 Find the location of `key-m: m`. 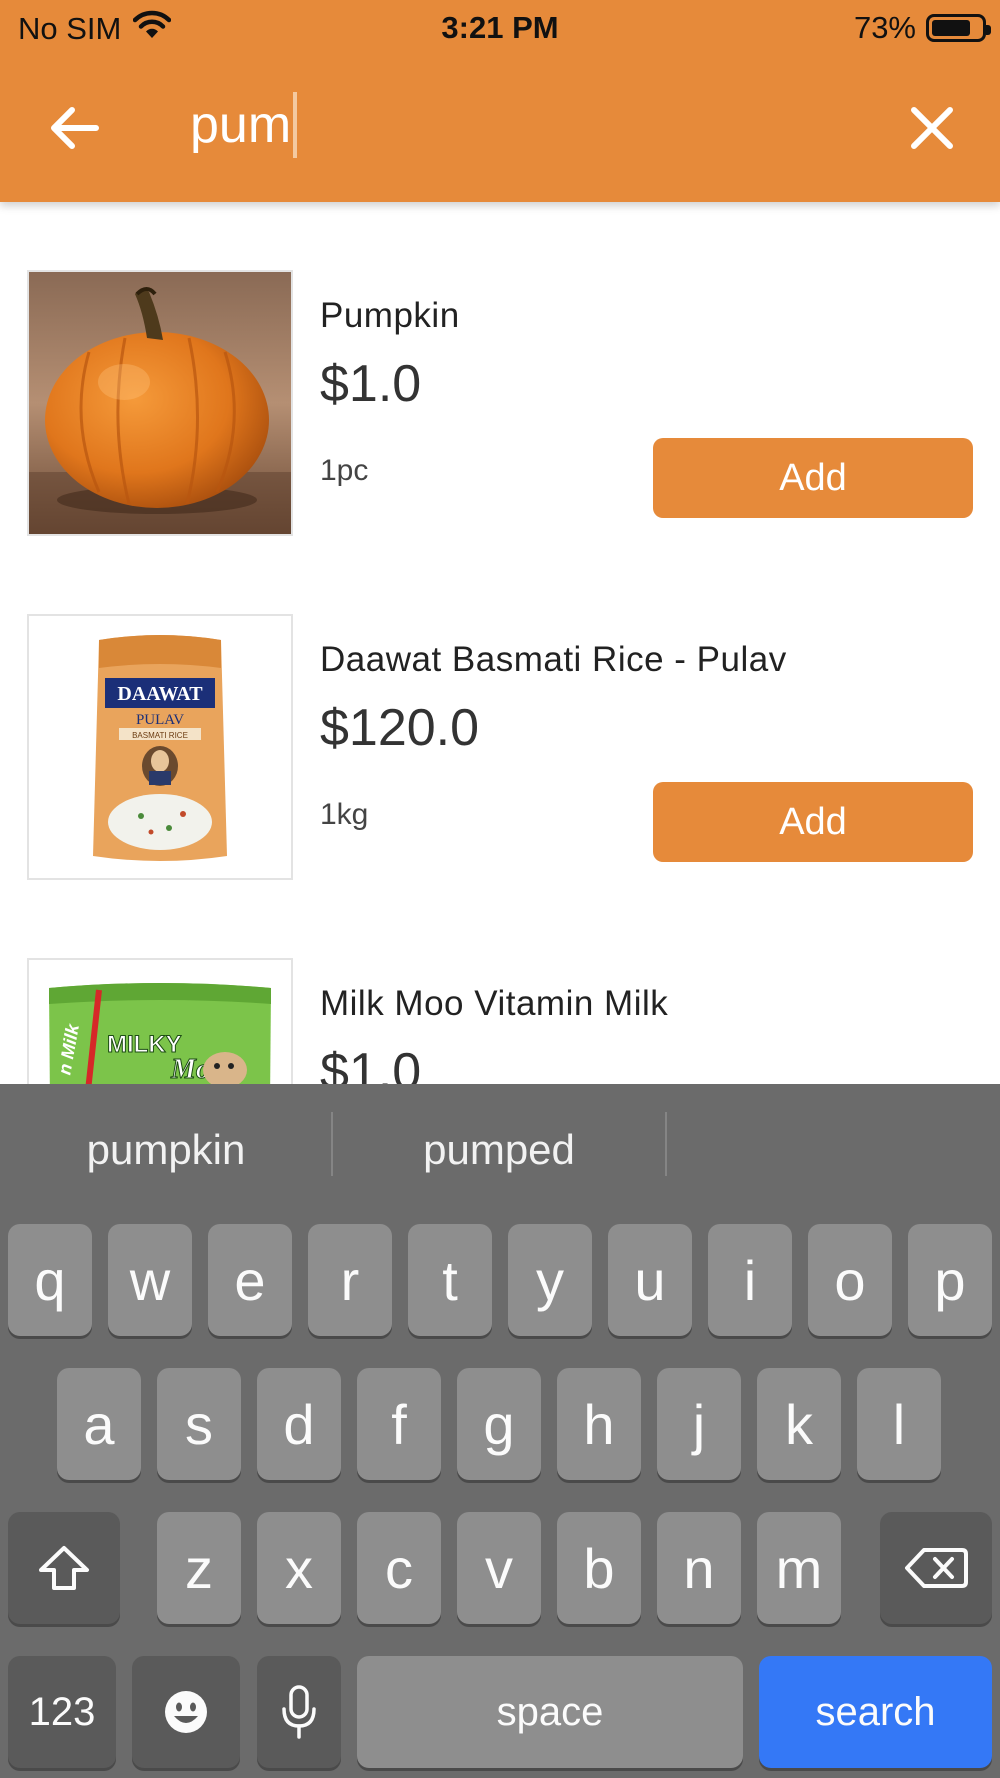

key-m: m is located at coordinates (799, 1568).